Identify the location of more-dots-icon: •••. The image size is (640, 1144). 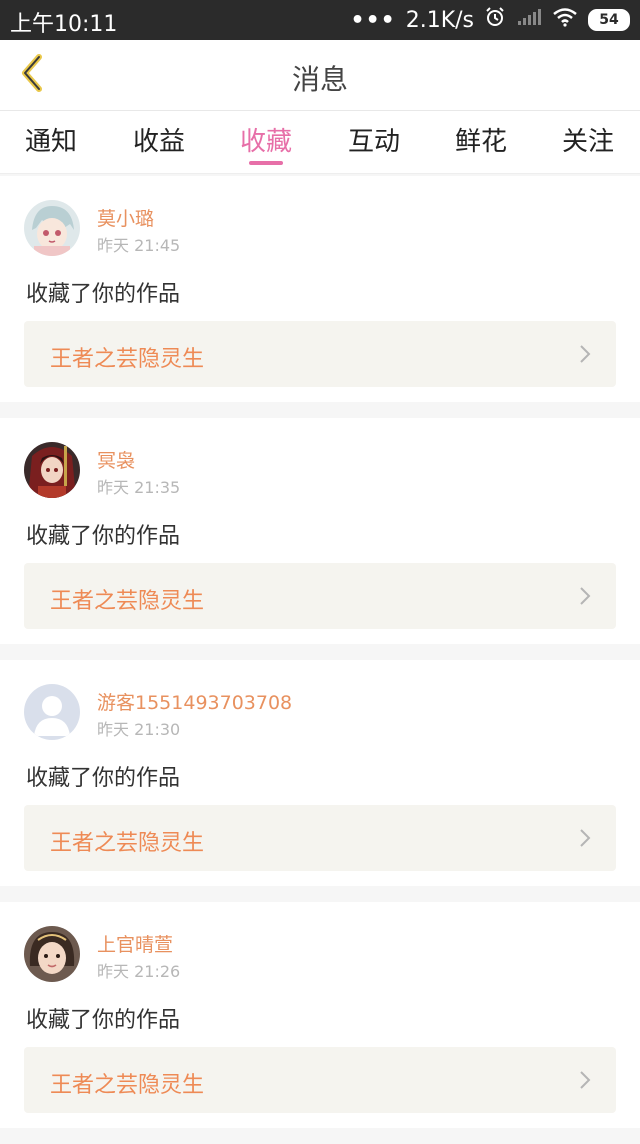
(373, 20).